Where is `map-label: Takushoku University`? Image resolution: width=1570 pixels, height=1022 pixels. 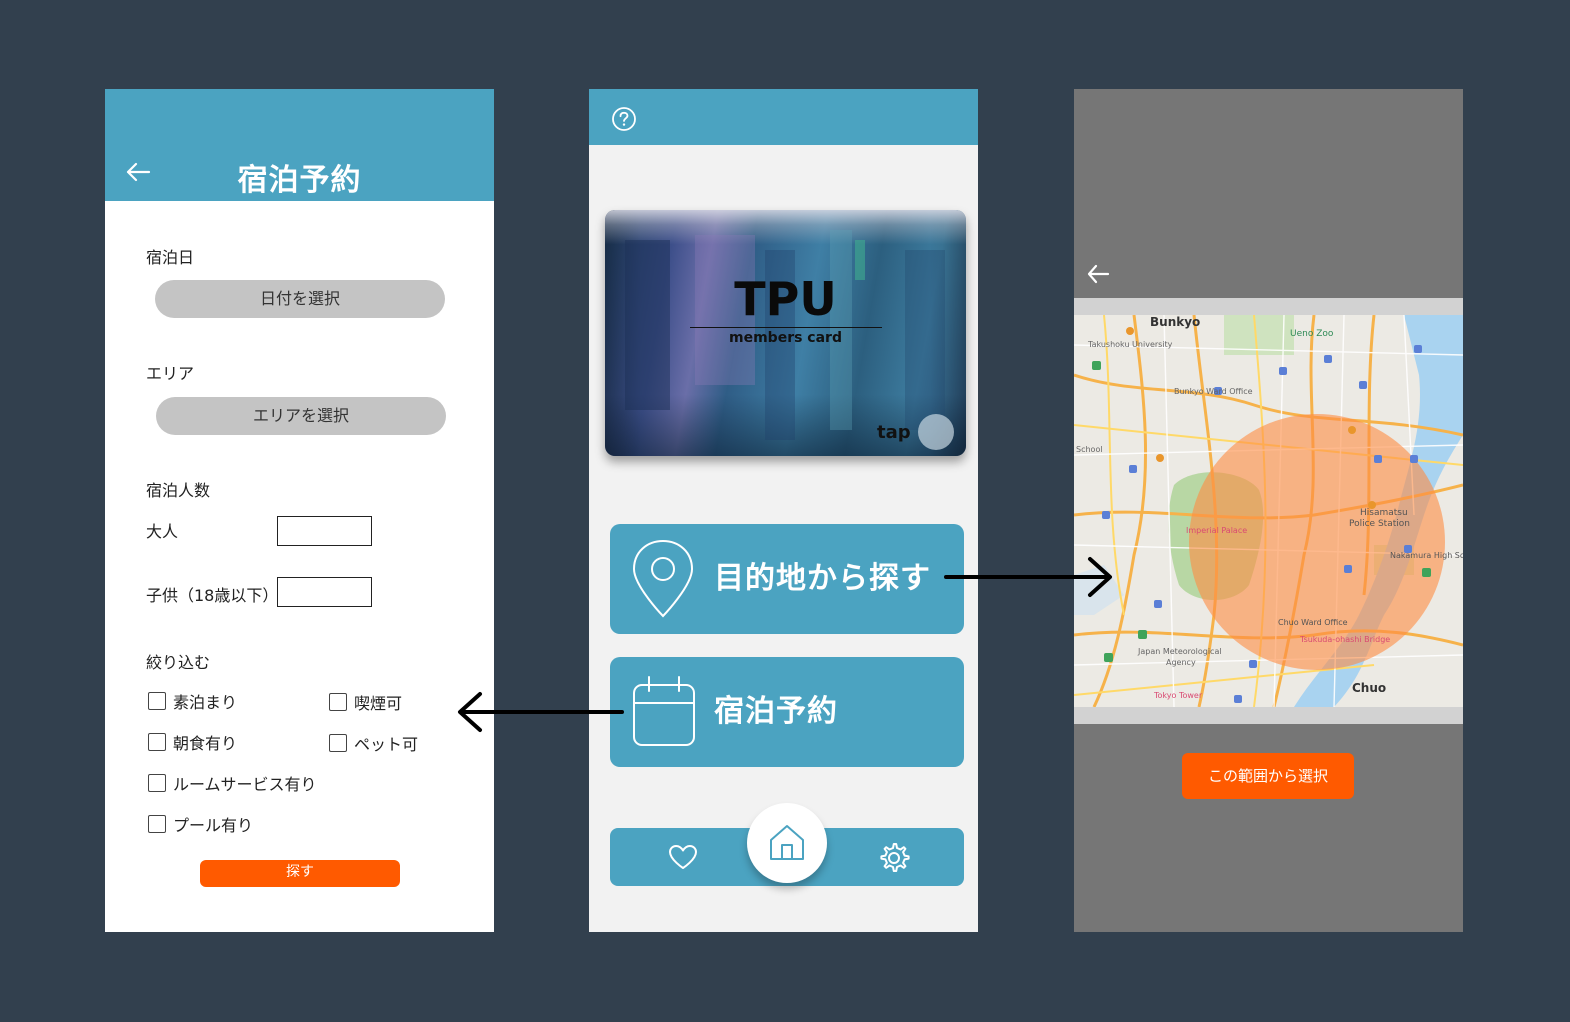 map-label: Takushoku University is located at coordinates (1130, 344).